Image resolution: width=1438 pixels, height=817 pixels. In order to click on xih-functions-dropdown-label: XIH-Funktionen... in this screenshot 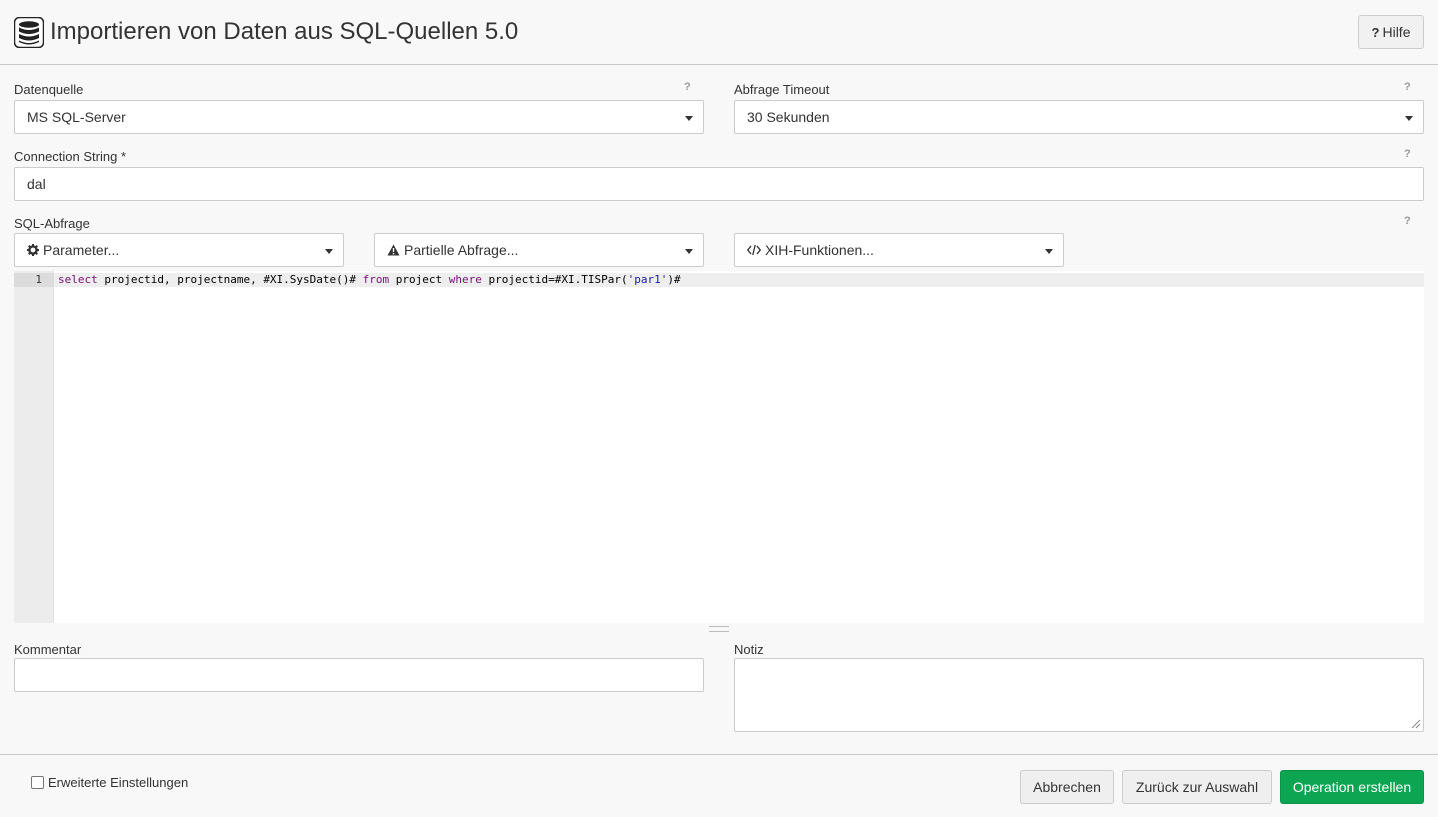, I will do `click(819, 250)`.